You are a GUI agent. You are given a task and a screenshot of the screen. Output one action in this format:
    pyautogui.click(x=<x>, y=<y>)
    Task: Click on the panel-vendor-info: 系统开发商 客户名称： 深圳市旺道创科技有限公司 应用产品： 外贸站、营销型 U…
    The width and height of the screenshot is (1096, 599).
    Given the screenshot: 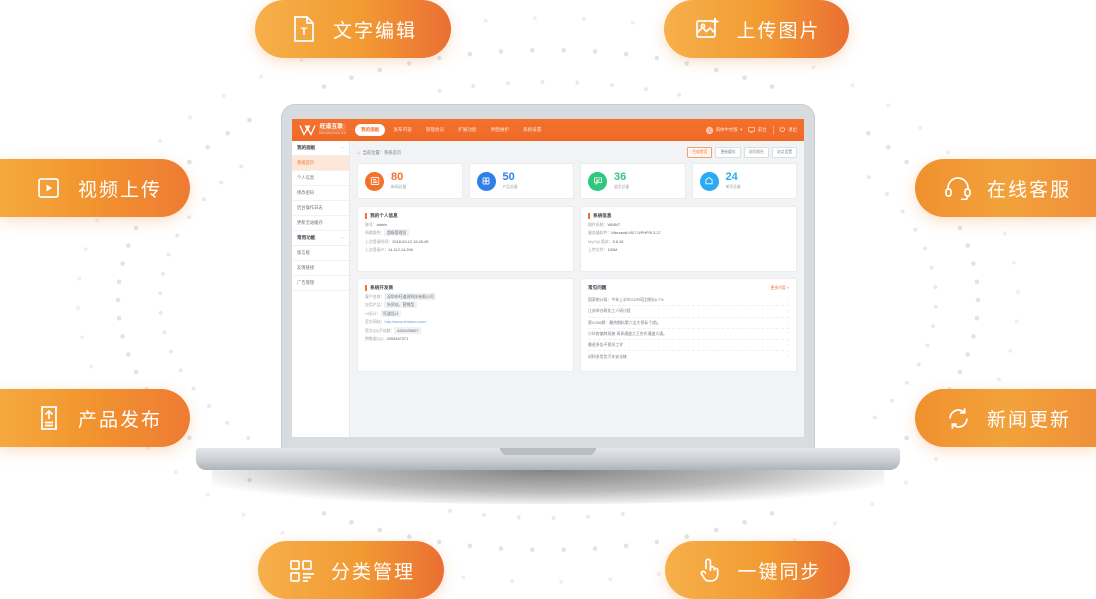 What is the action you would take?
    pyautogui.click(x=465, y=325)
    